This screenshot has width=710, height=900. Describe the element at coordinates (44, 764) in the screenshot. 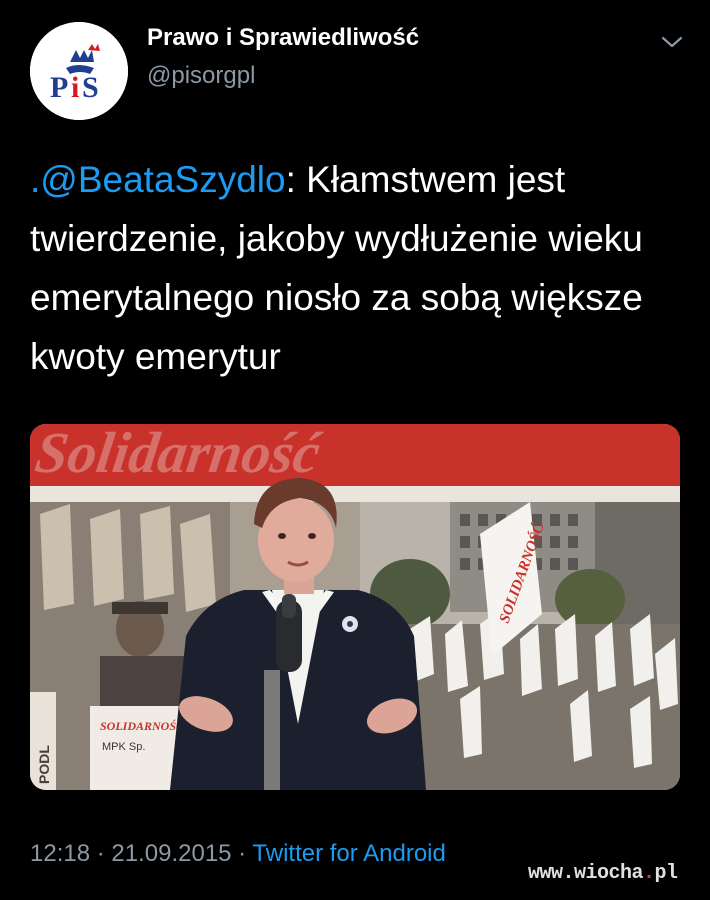

I see `sign-text: PODL` at that location.